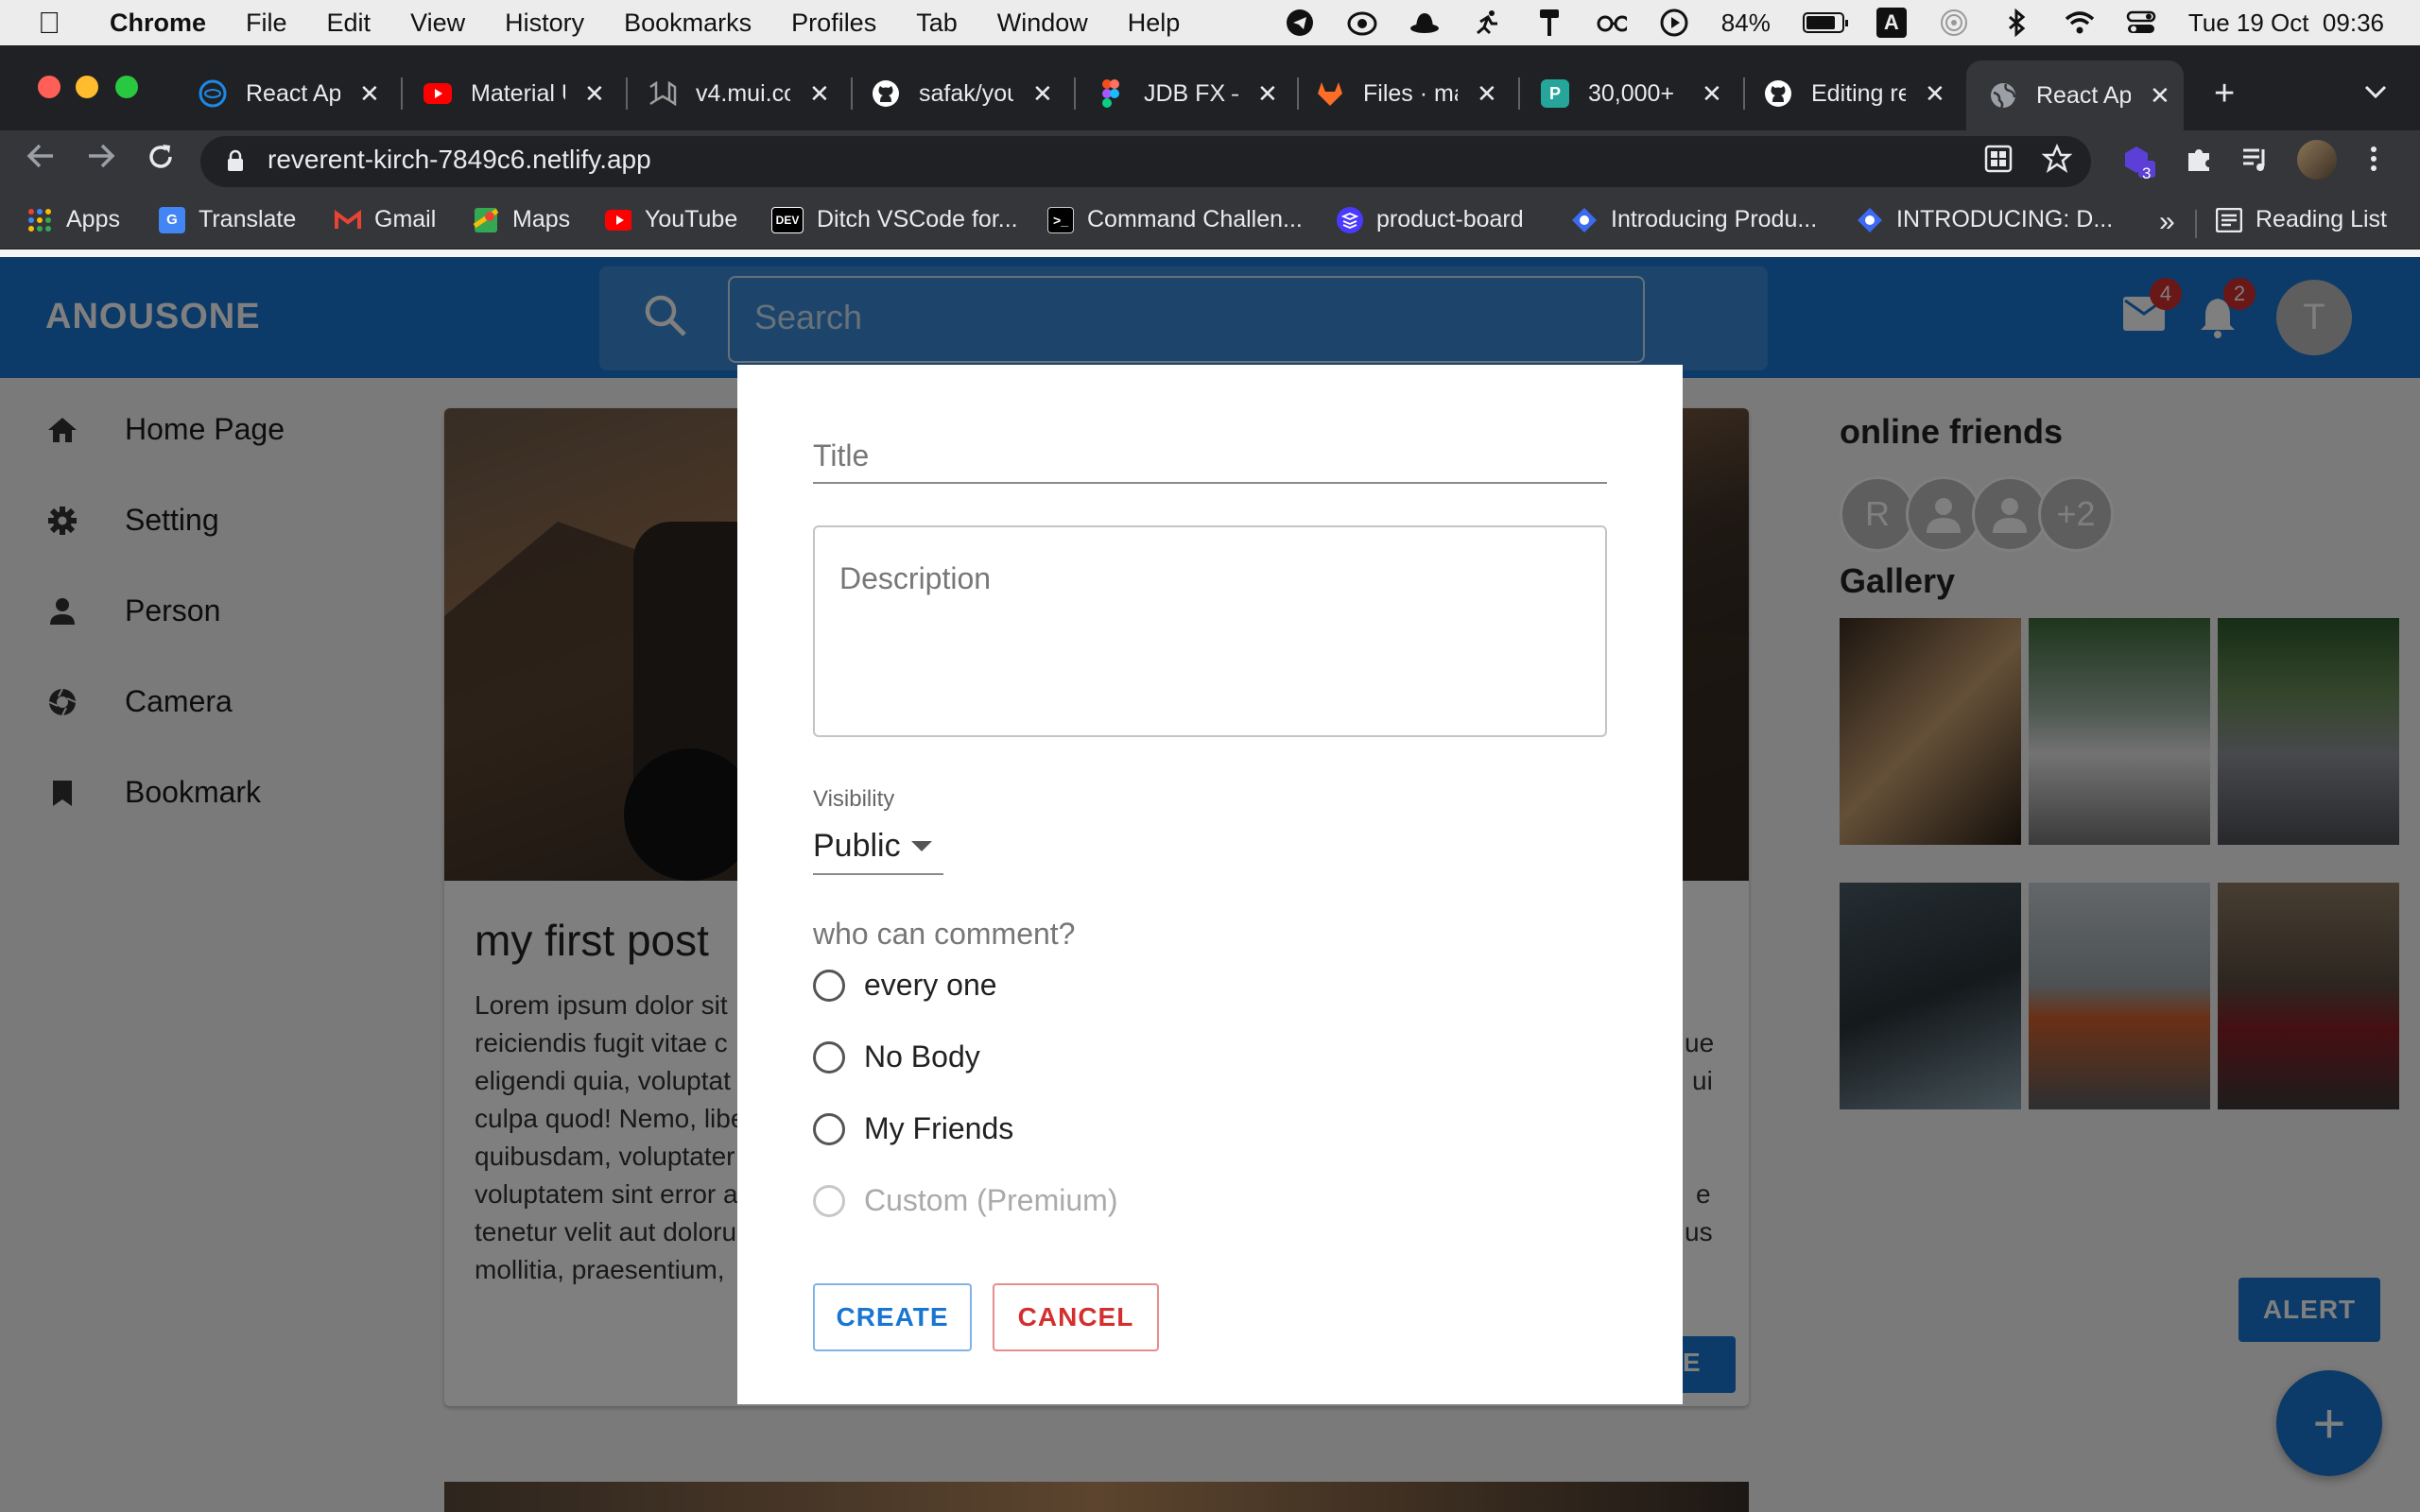 This screenshot has width=2420, height=1512. What do you see at coordinates (2167, 222) in the screenshot?
I see `bookmarks-overflow-button: »` at bounding box center [2167, 222].